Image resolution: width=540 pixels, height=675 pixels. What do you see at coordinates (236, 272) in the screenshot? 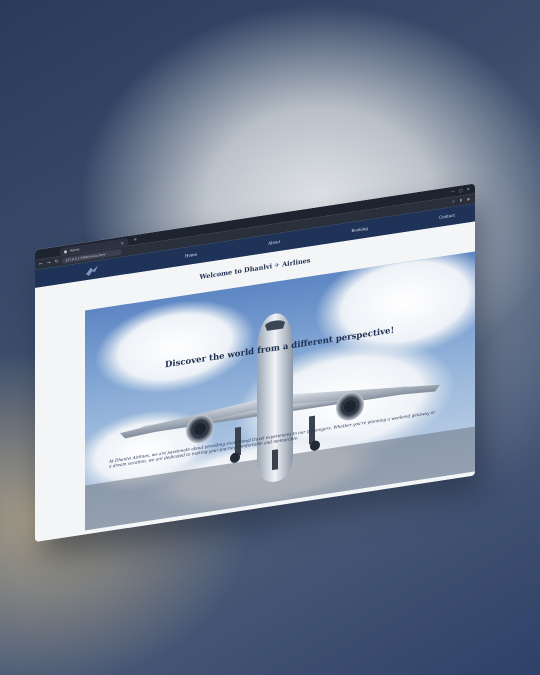
I see `welcome-prefix: Welcome to Dhanlvi` at bounding box center [236, 272].